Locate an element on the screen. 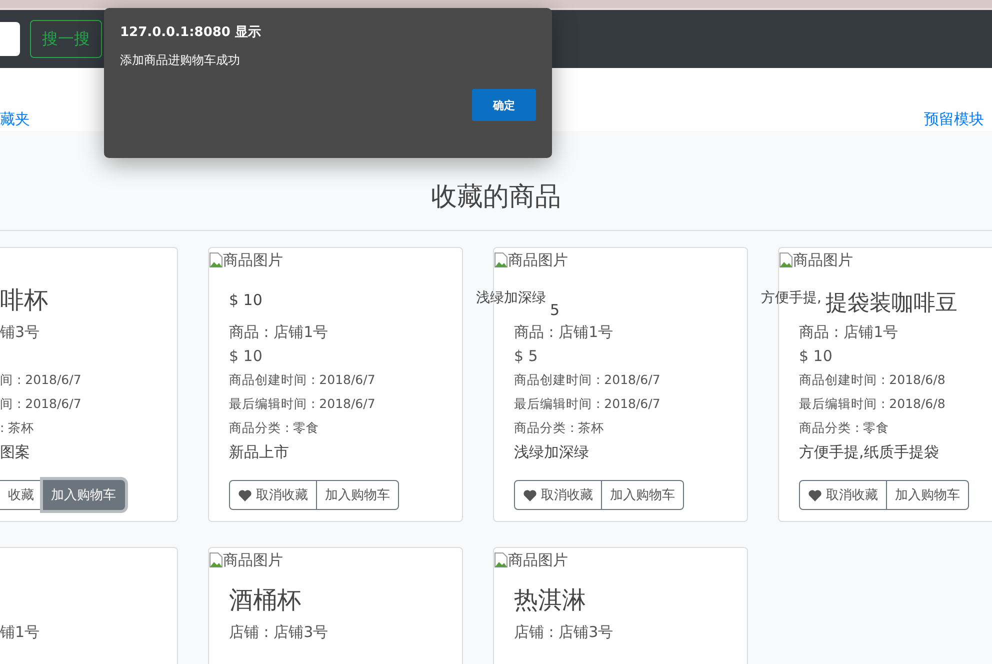  unfavorite-button: 收藏 is located at coordinates (21, 495).